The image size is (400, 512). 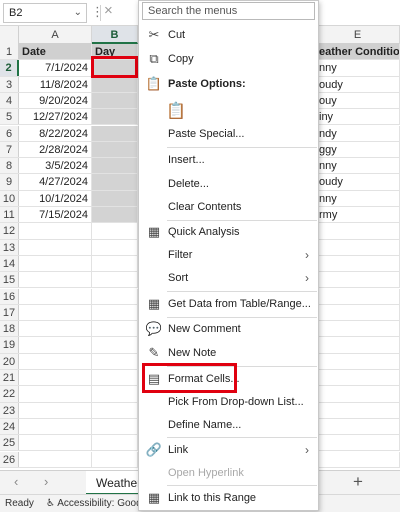 What do you see at coordinates (228, 329) in the screenshot?
I see `menu-item-new-comment: 💬 New Comment` at bounding box center [228, 329].